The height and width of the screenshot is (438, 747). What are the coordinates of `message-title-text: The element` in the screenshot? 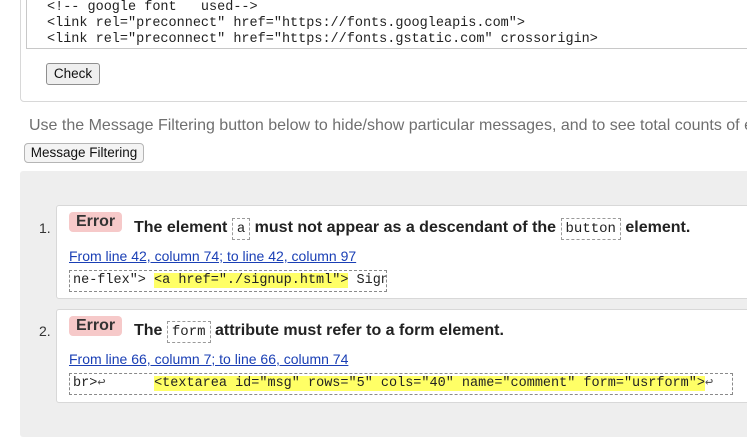 It's located at (181, 227).